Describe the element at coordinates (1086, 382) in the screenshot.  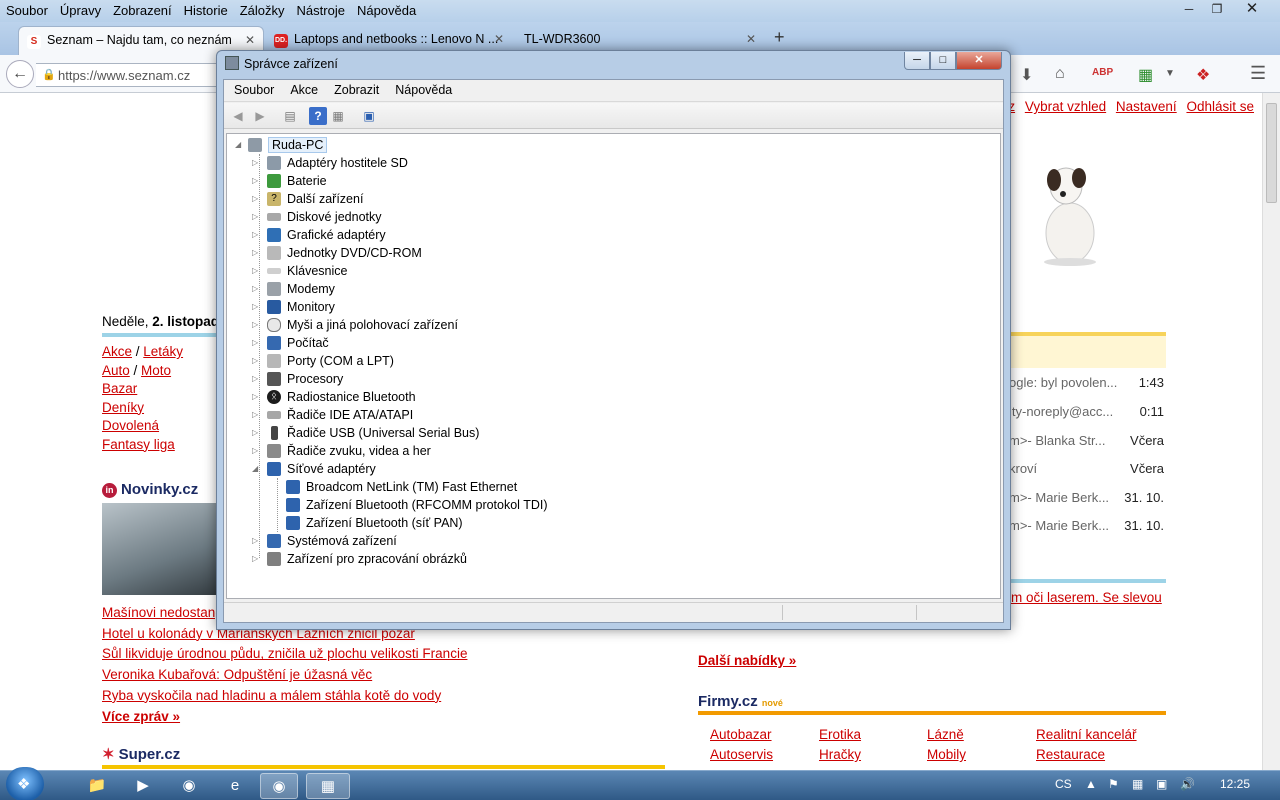
I see `mail-item: ogle: byl povolen... 1:43` at that location.